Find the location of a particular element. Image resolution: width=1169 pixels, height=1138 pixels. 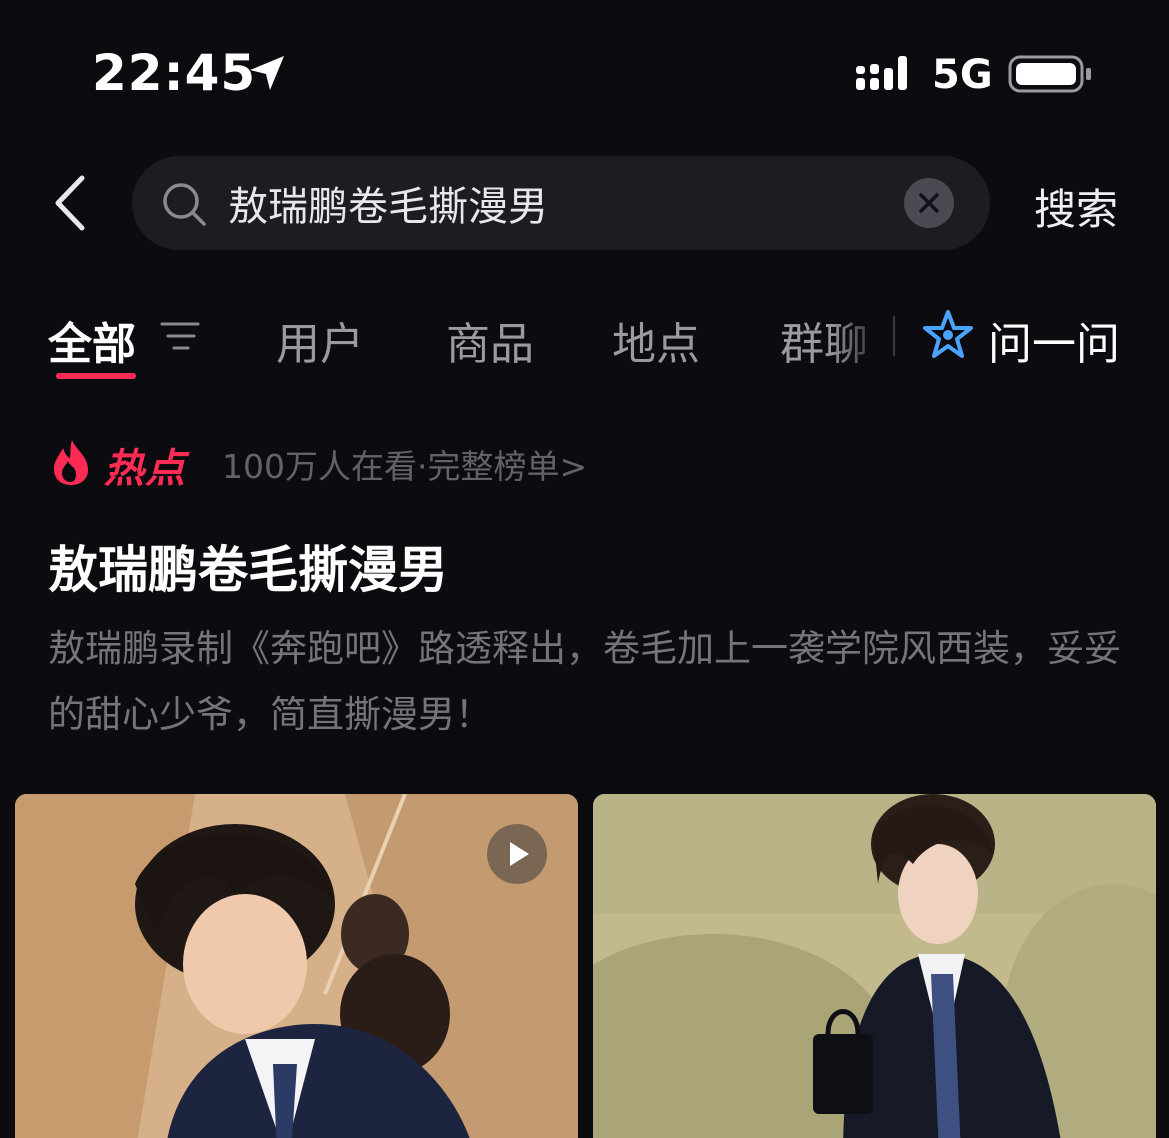

tab-products: 商品 is located at coordinates (490, 340).